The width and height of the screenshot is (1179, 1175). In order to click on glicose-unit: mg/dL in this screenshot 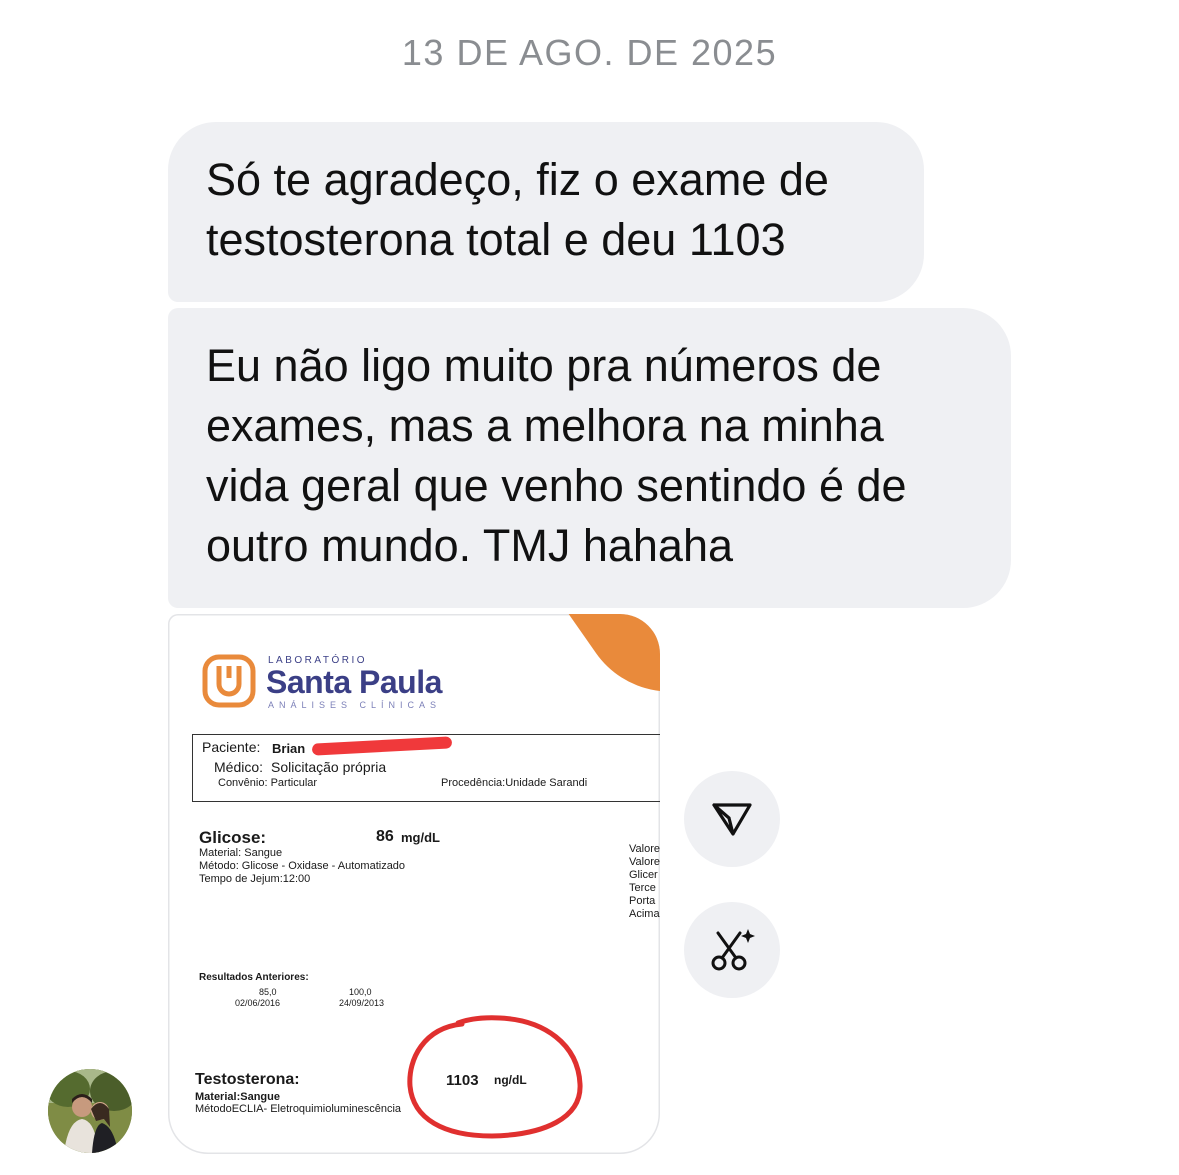, I will do `click(420, 837)`.